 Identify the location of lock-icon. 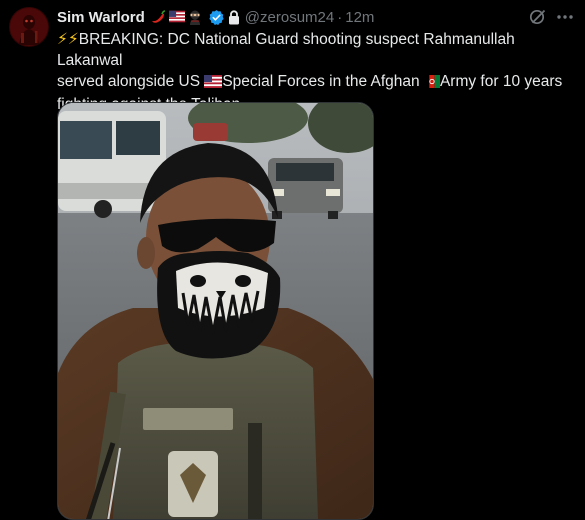
(234, 17).